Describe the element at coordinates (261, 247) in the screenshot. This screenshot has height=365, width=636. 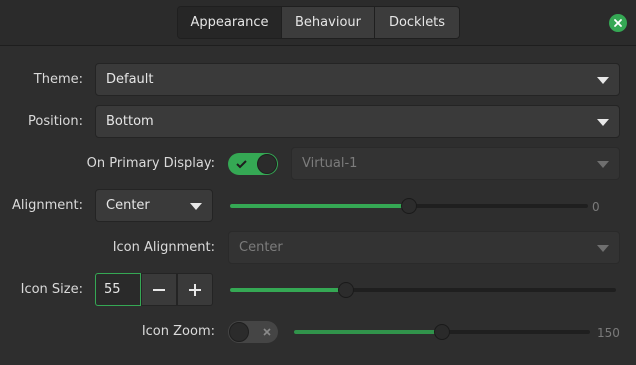
I see `icon-alignment-value: Center` at that location.